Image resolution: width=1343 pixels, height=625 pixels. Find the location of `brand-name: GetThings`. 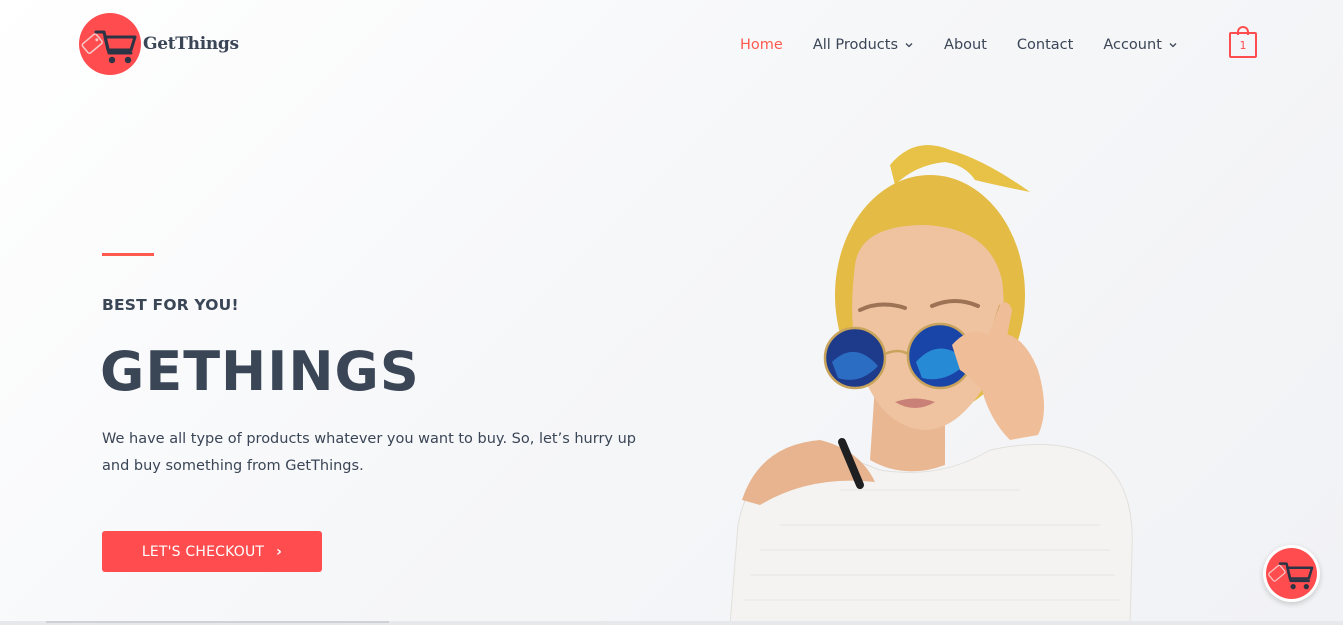

brand-name: GetThings is located at coordinates (191, 44).